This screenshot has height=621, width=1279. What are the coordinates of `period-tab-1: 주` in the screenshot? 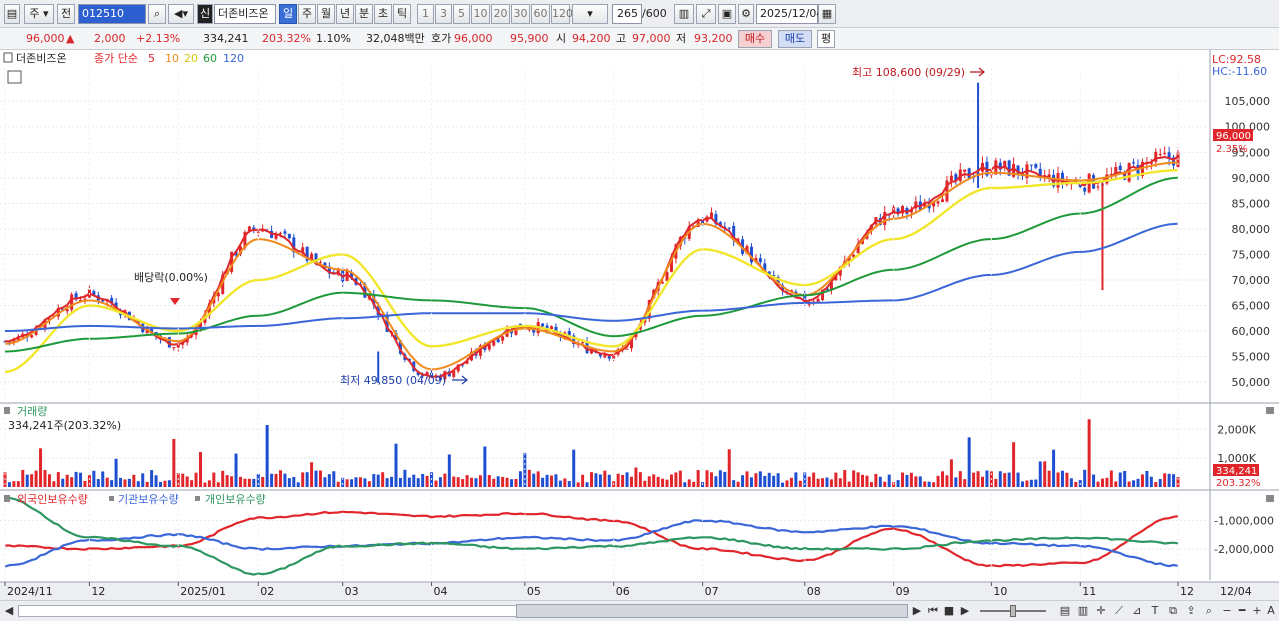 It's located at (307, 14).